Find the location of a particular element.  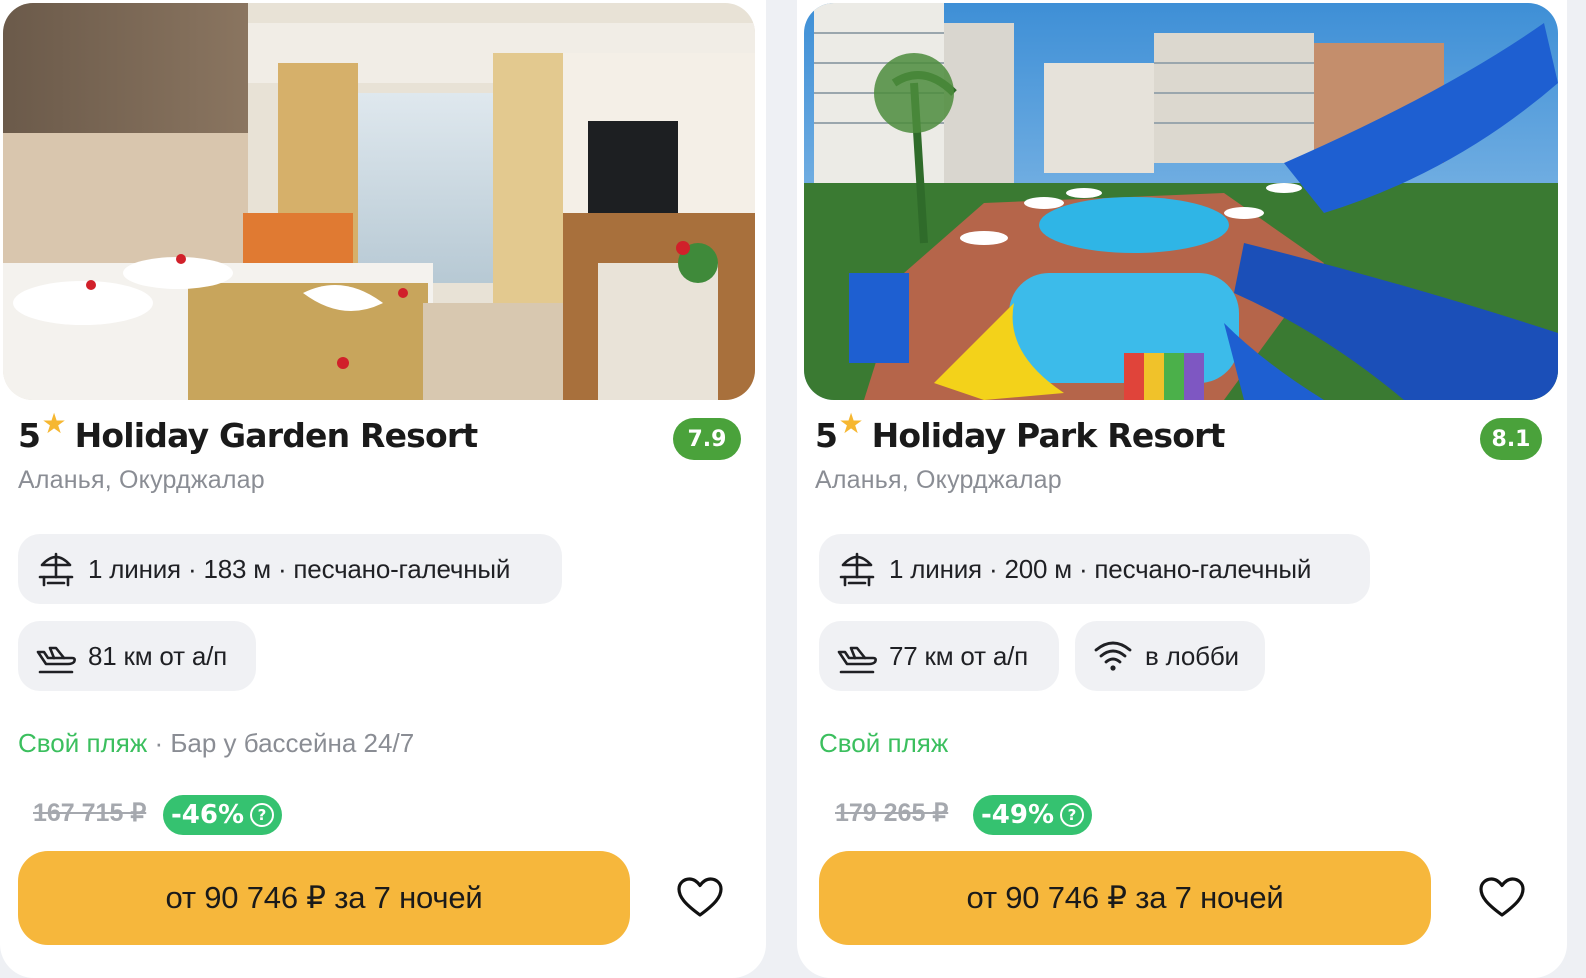

discount-badge: -46% ? is located at coordinates (223, 815).